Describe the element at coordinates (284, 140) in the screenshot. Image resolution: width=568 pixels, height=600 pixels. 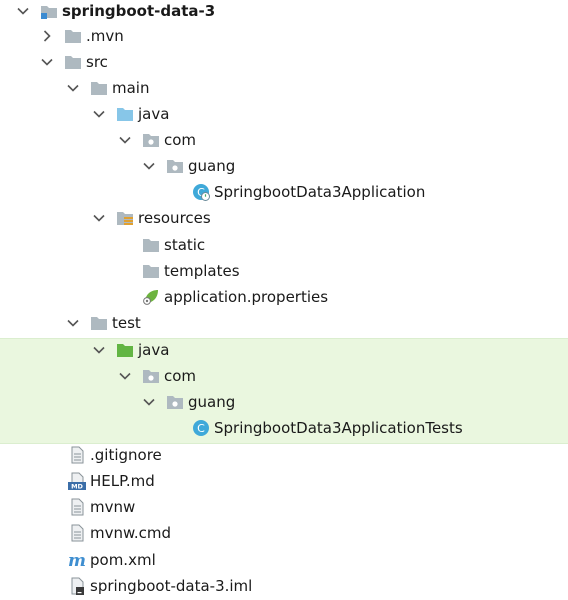
I see `tree-item-main-com: com` at that location.